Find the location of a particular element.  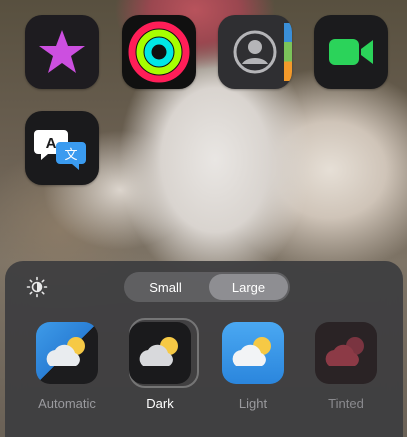

appearance-option-light: Light is located at coordinates (253, 366).